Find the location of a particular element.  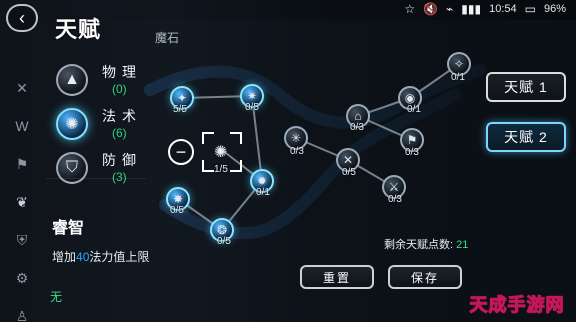

talent-tab-2: 天赋 2 is located at coordinates (526, 137).